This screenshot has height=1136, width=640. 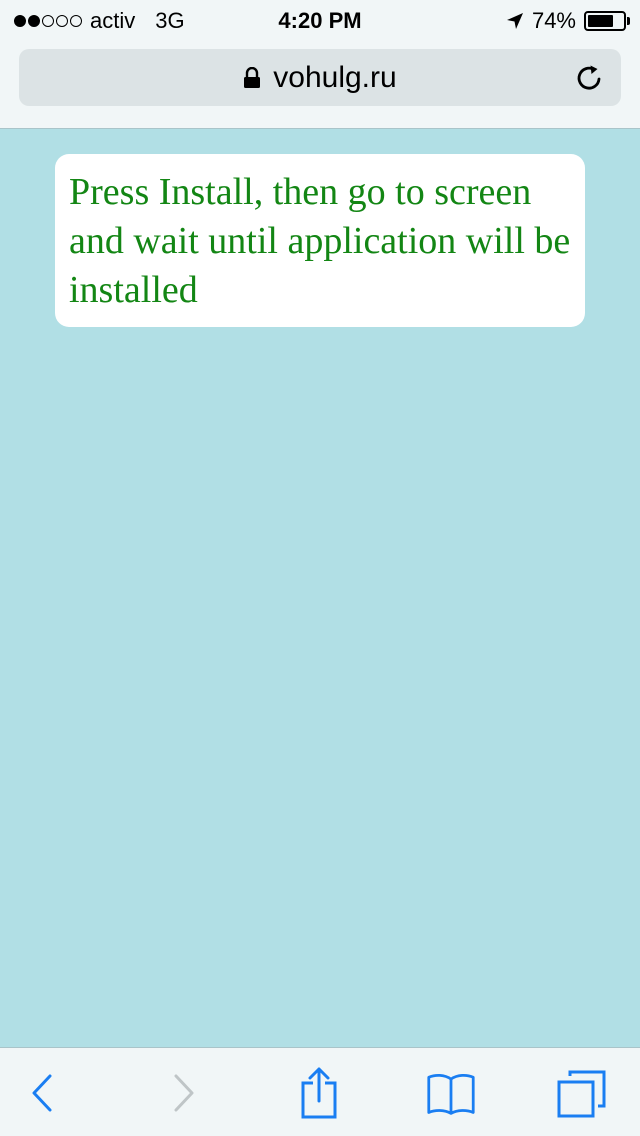 I want to click on bookmarks-icon, so click(x=451, y=1094).